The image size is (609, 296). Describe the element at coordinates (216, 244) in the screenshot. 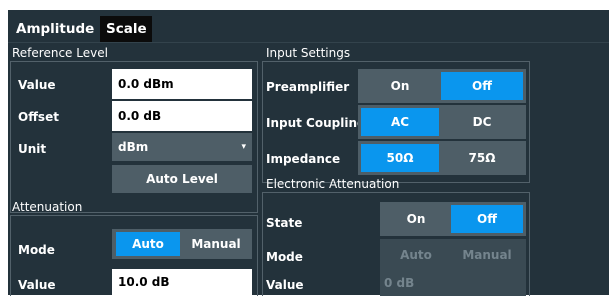

I see `attenuation-mode-manual-button: Manual` at that location.